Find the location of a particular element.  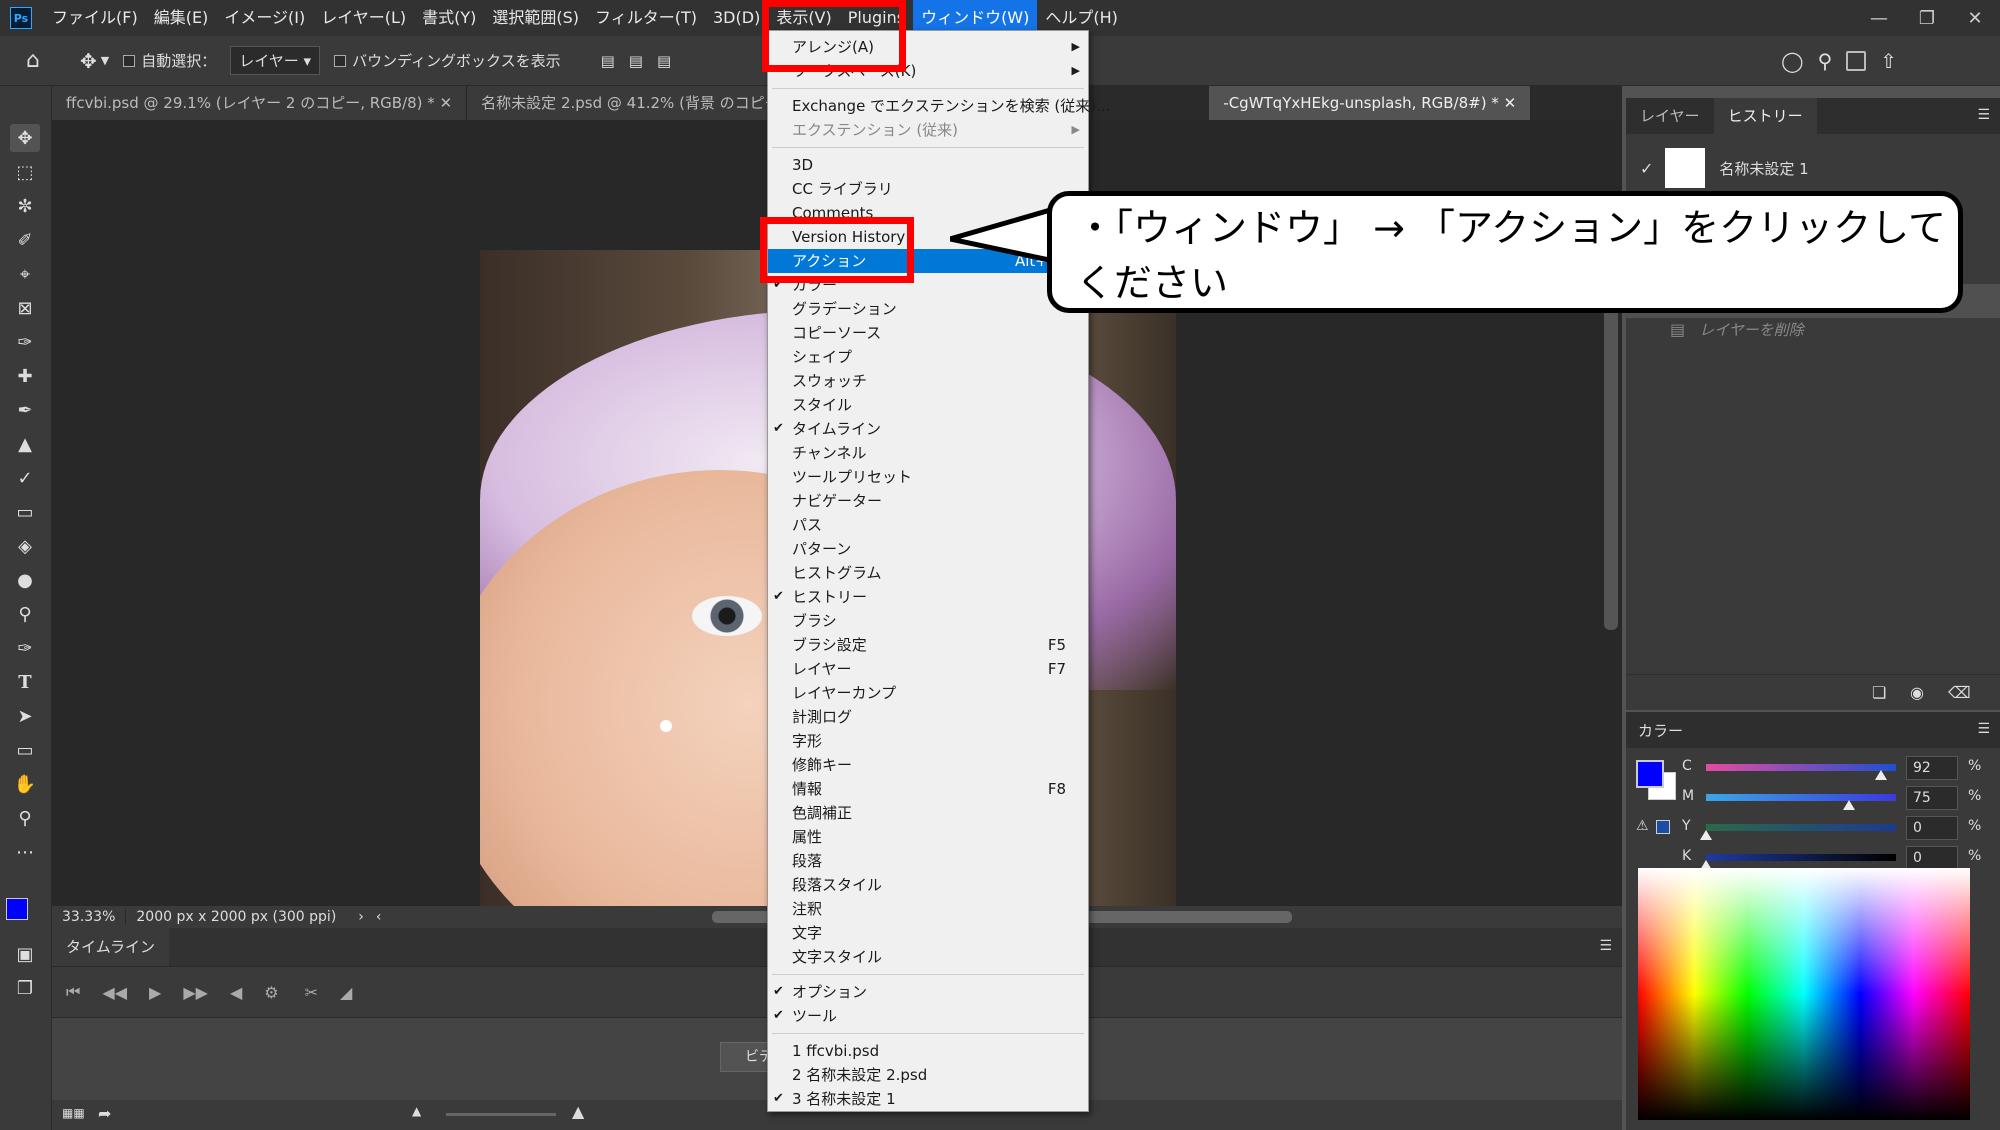

window-menu-item-13: コピーソース is located at coordinates (928, 333).